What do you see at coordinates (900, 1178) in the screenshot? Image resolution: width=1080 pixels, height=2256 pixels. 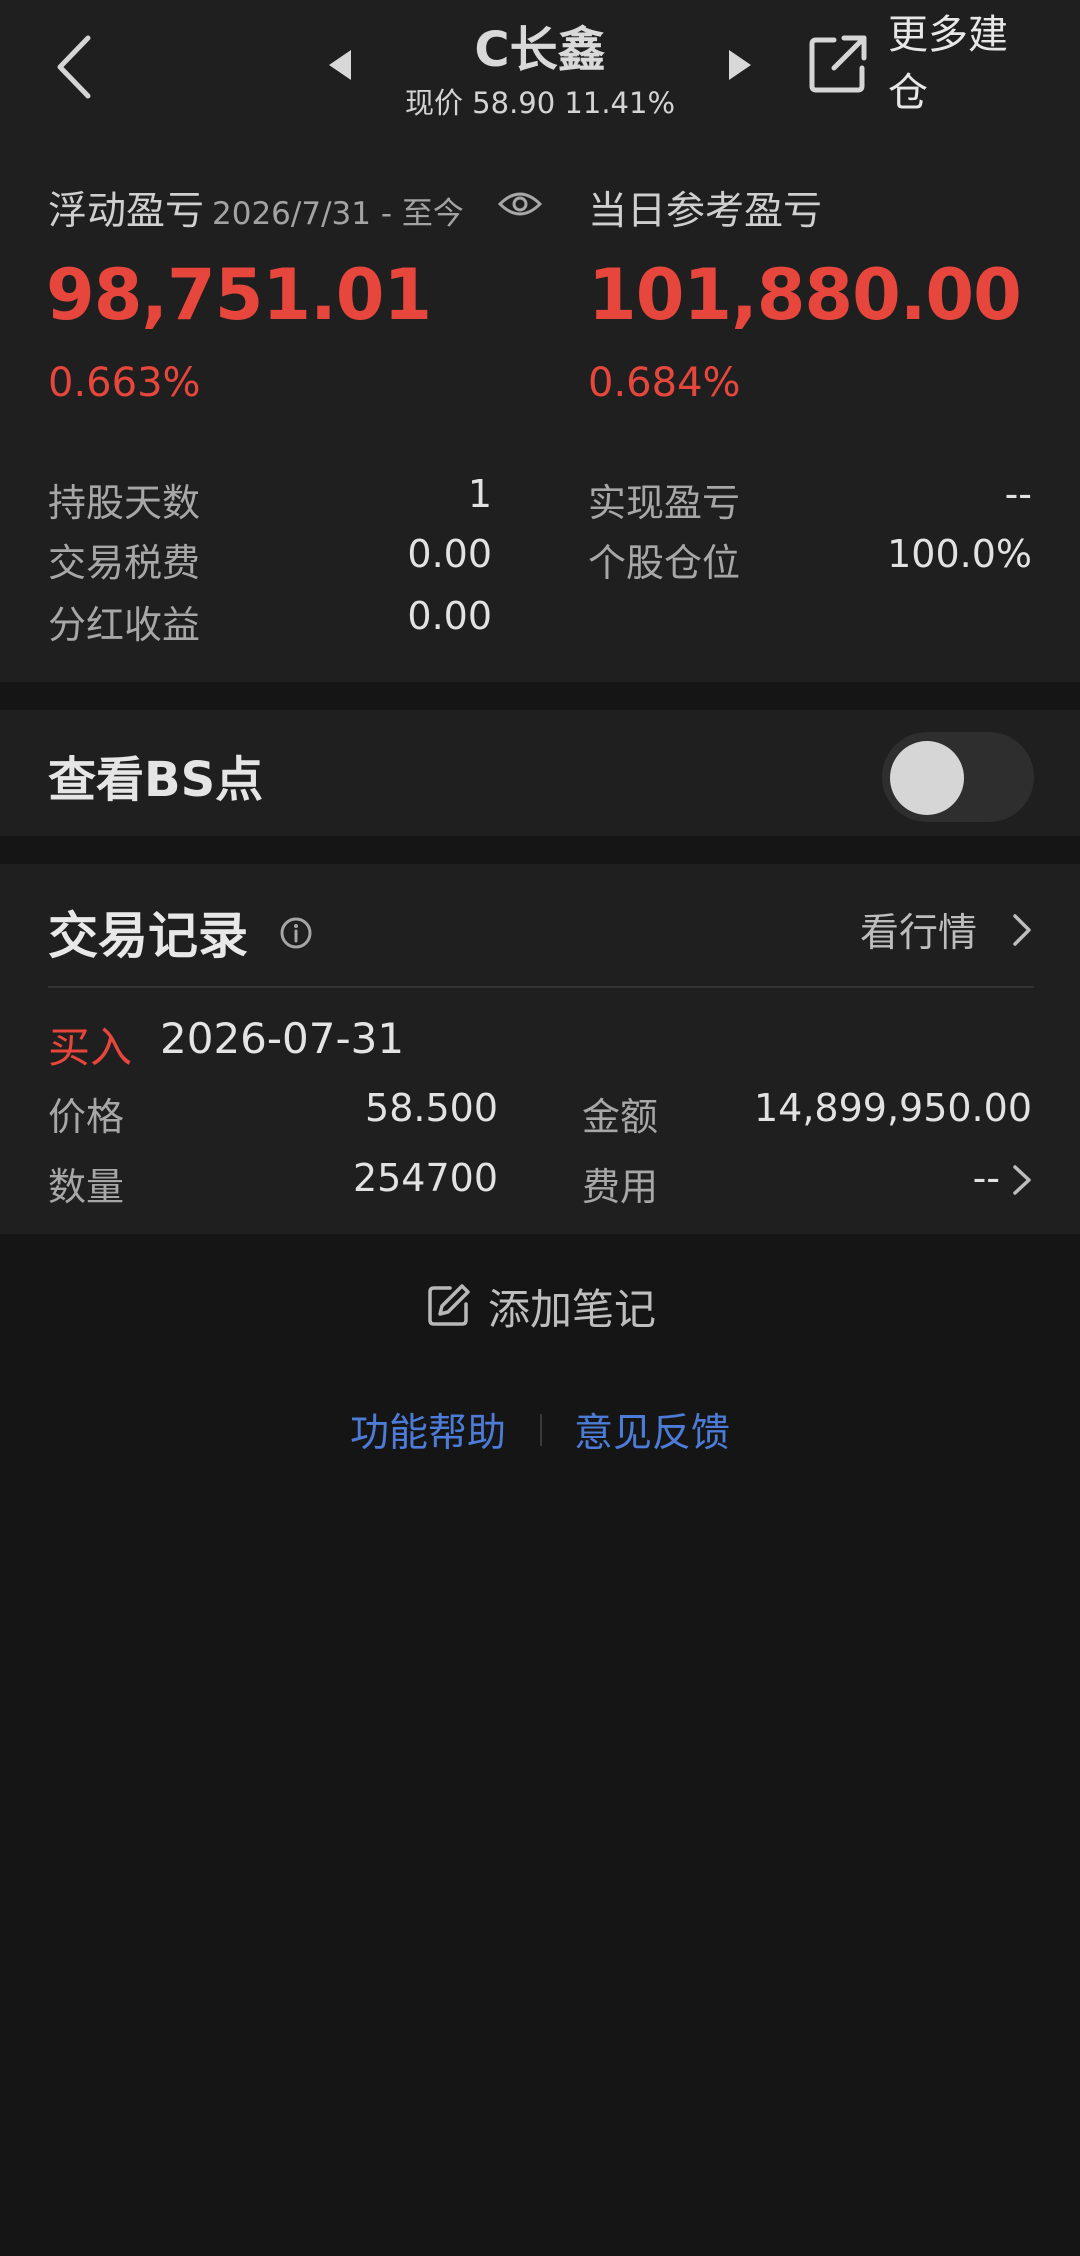 I see `fee-value: --` at bounding box center [900, 1178].